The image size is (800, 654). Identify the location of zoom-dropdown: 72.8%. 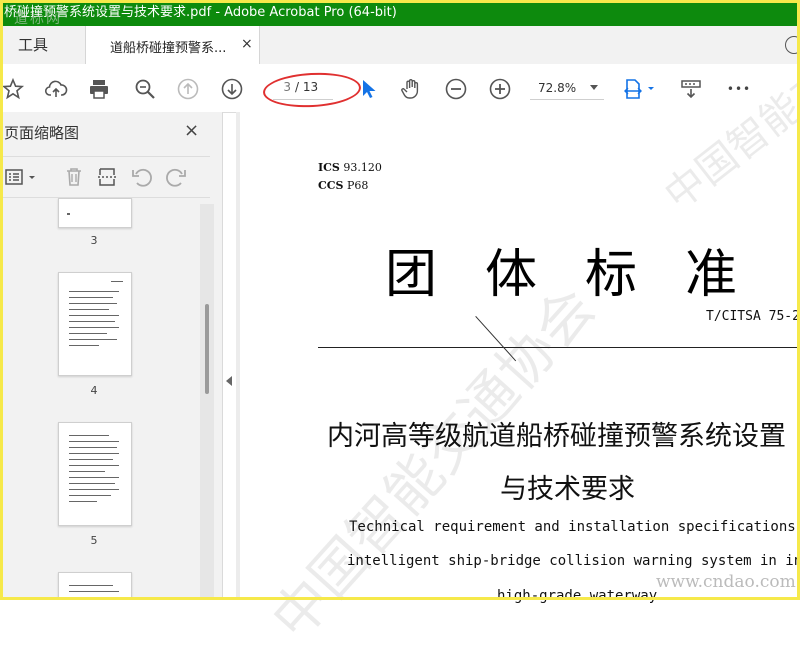
(567, 88).